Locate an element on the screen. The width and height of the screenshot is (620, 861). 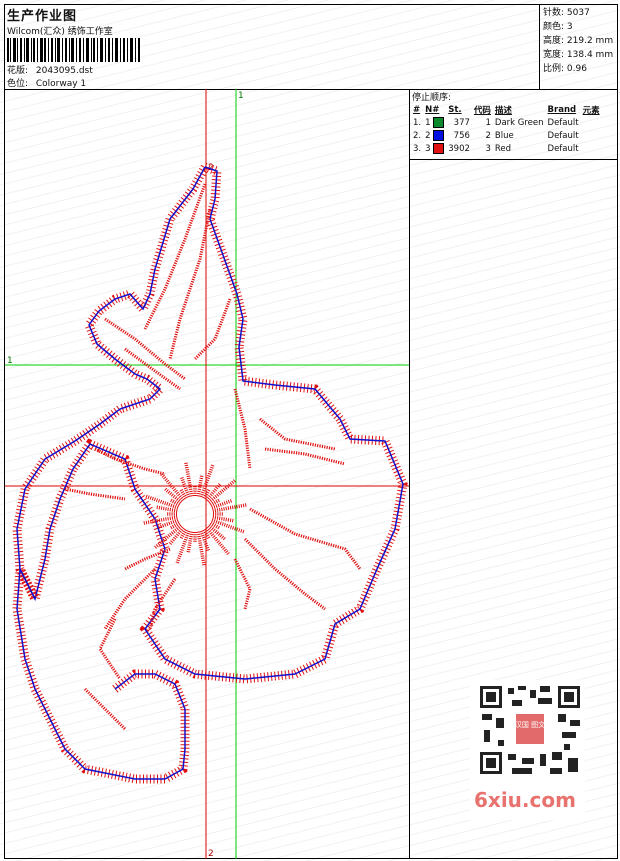
col-header: 元素 is located at coordinates (591, 110).